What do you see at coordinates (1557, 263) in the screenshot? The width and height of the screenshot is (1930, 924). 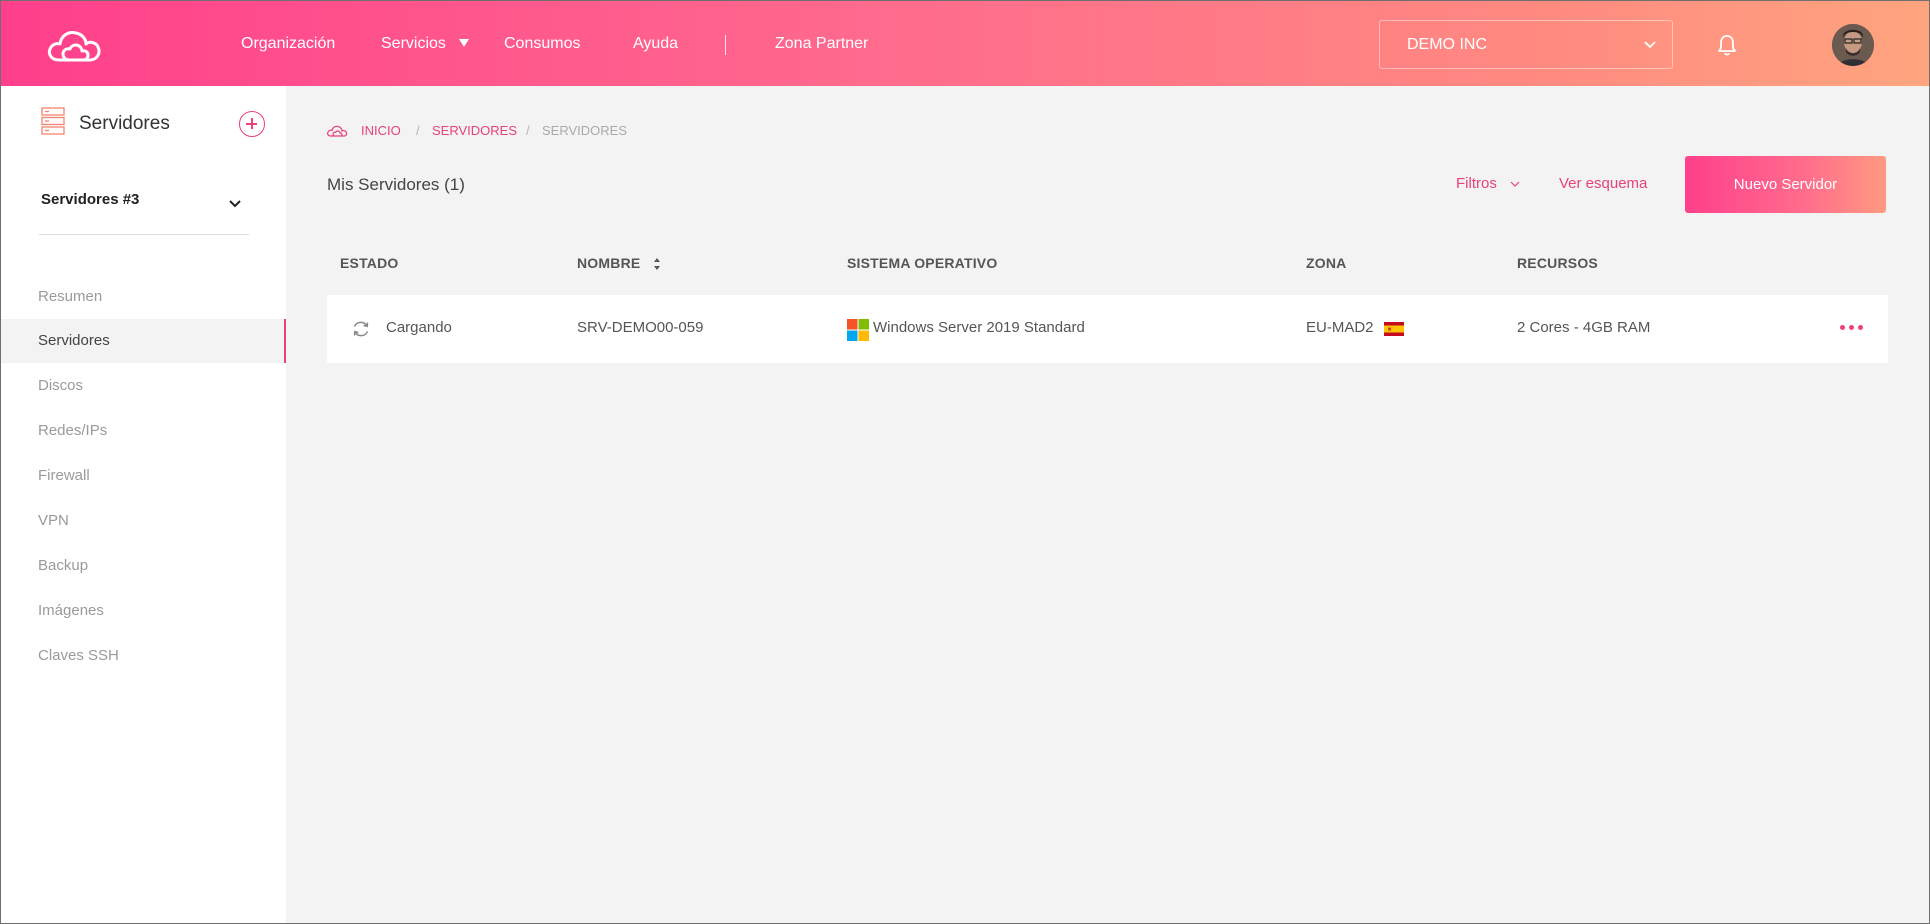 I see `column-header-recursos: RECURSOS` at bounding box center [1557, 263].